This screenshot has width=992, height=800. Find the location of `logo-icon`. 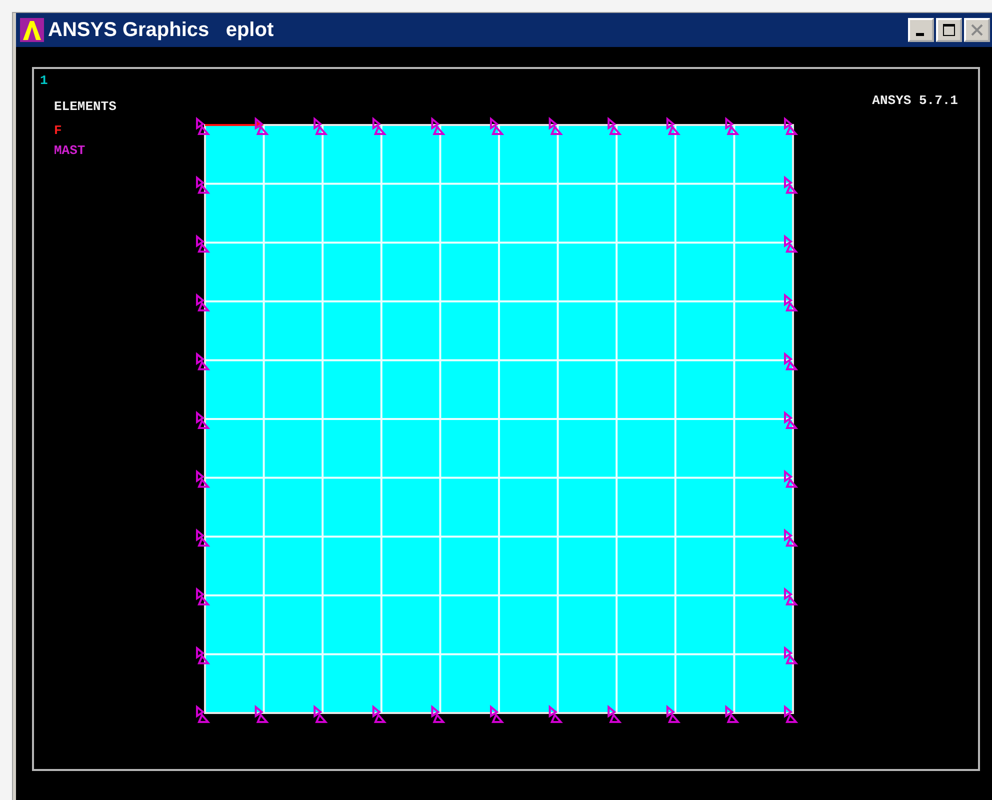

logo-icon is located at coordinates (32, 30).